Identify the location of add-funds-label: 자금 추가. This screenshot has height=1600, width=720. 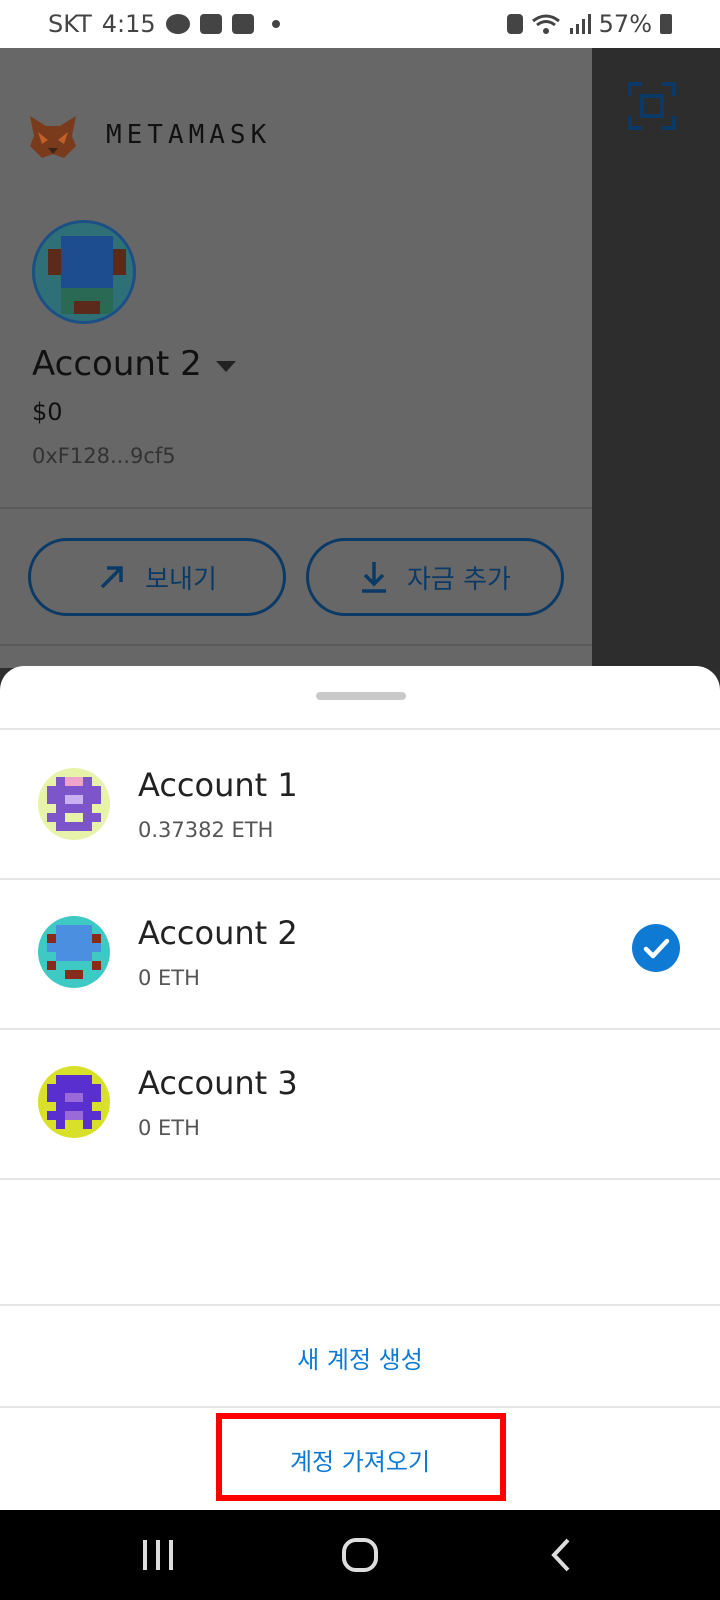
(459, 579).